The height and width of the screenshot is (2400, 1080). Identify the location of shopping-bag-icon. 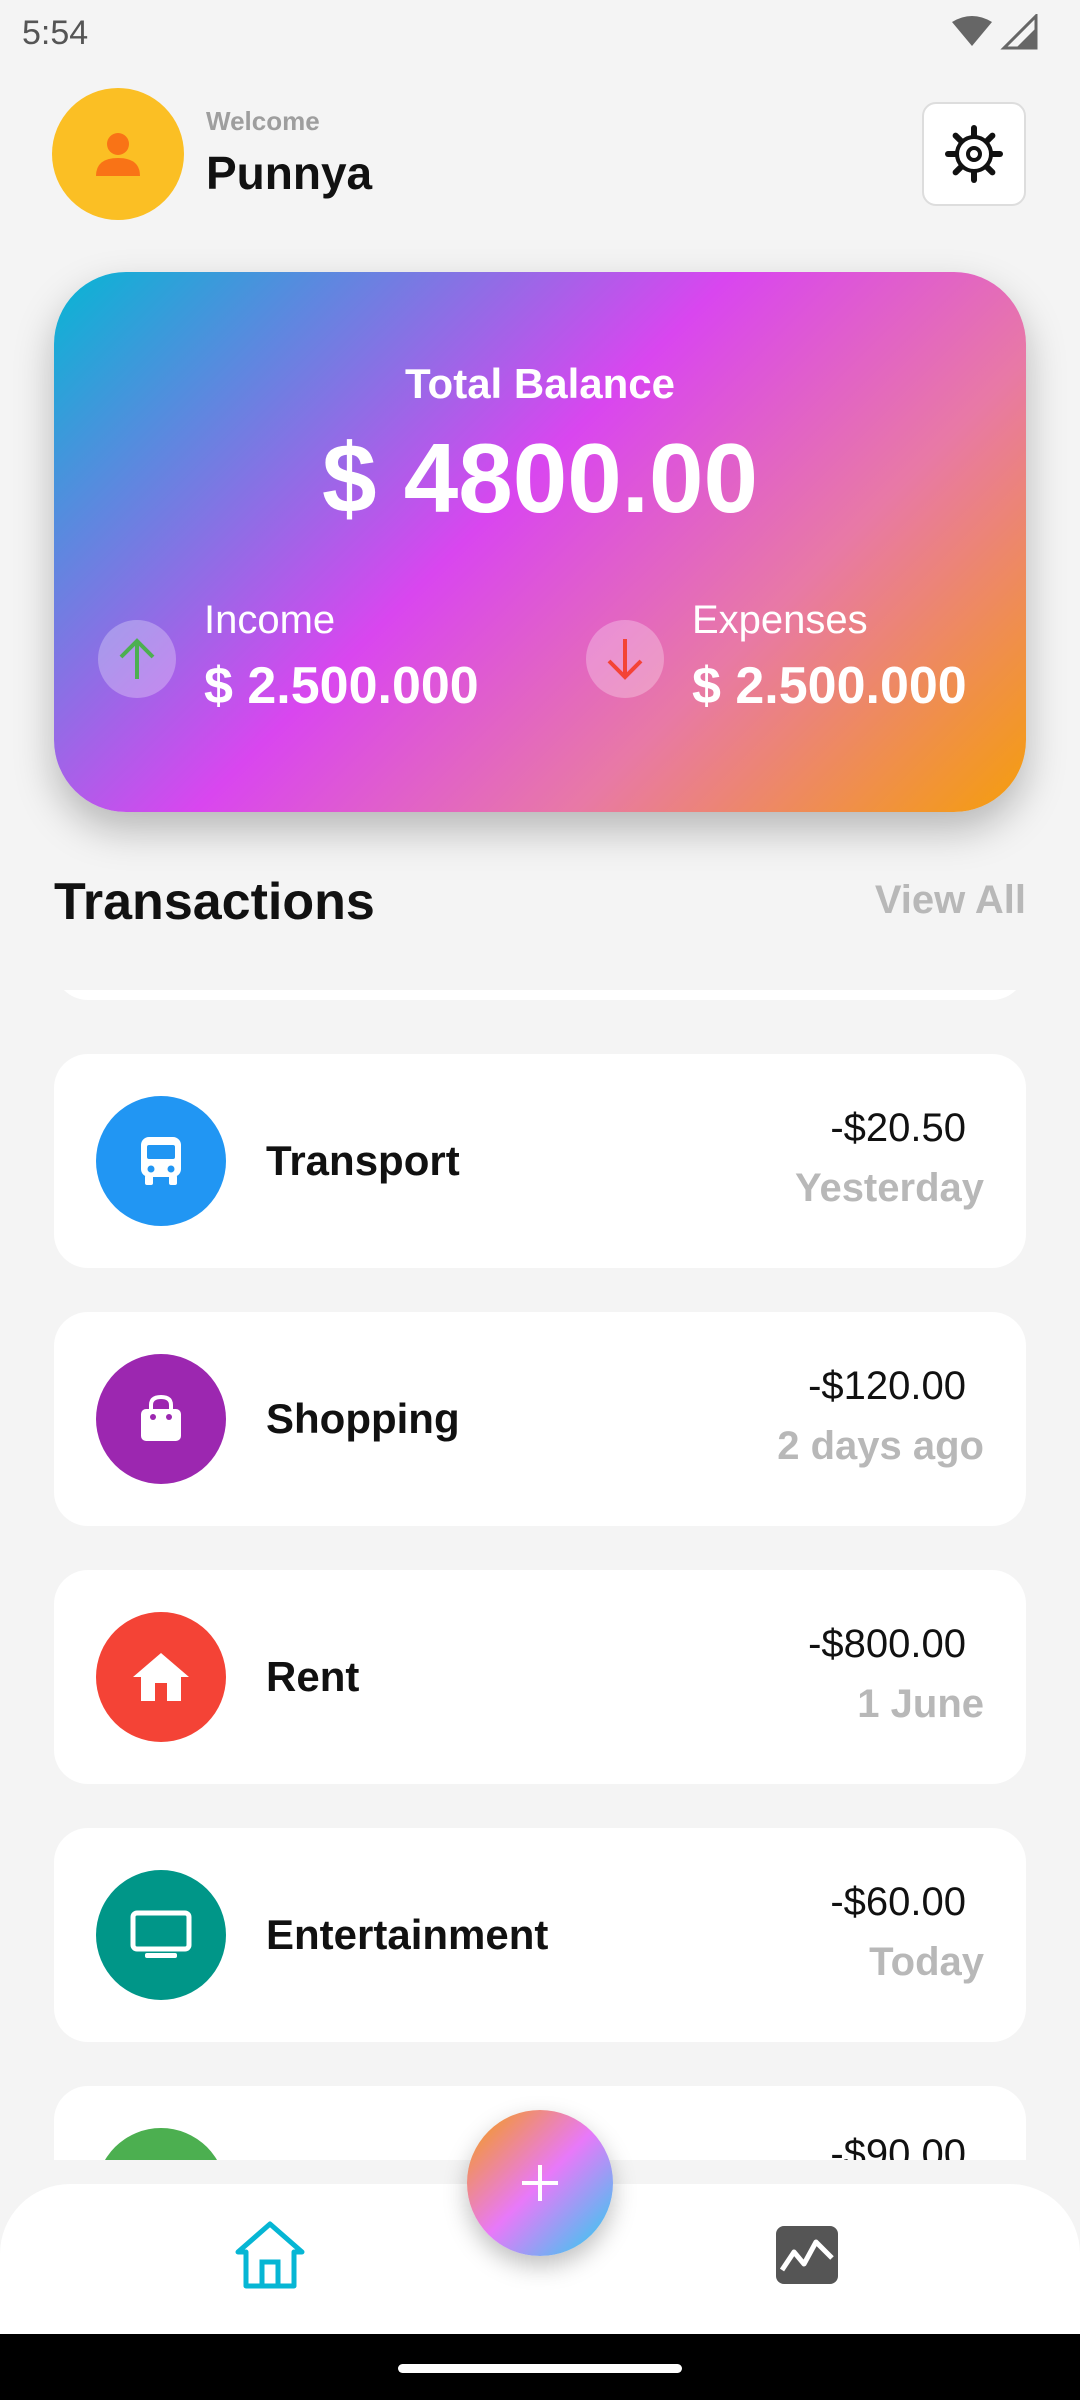
(161, 1419).